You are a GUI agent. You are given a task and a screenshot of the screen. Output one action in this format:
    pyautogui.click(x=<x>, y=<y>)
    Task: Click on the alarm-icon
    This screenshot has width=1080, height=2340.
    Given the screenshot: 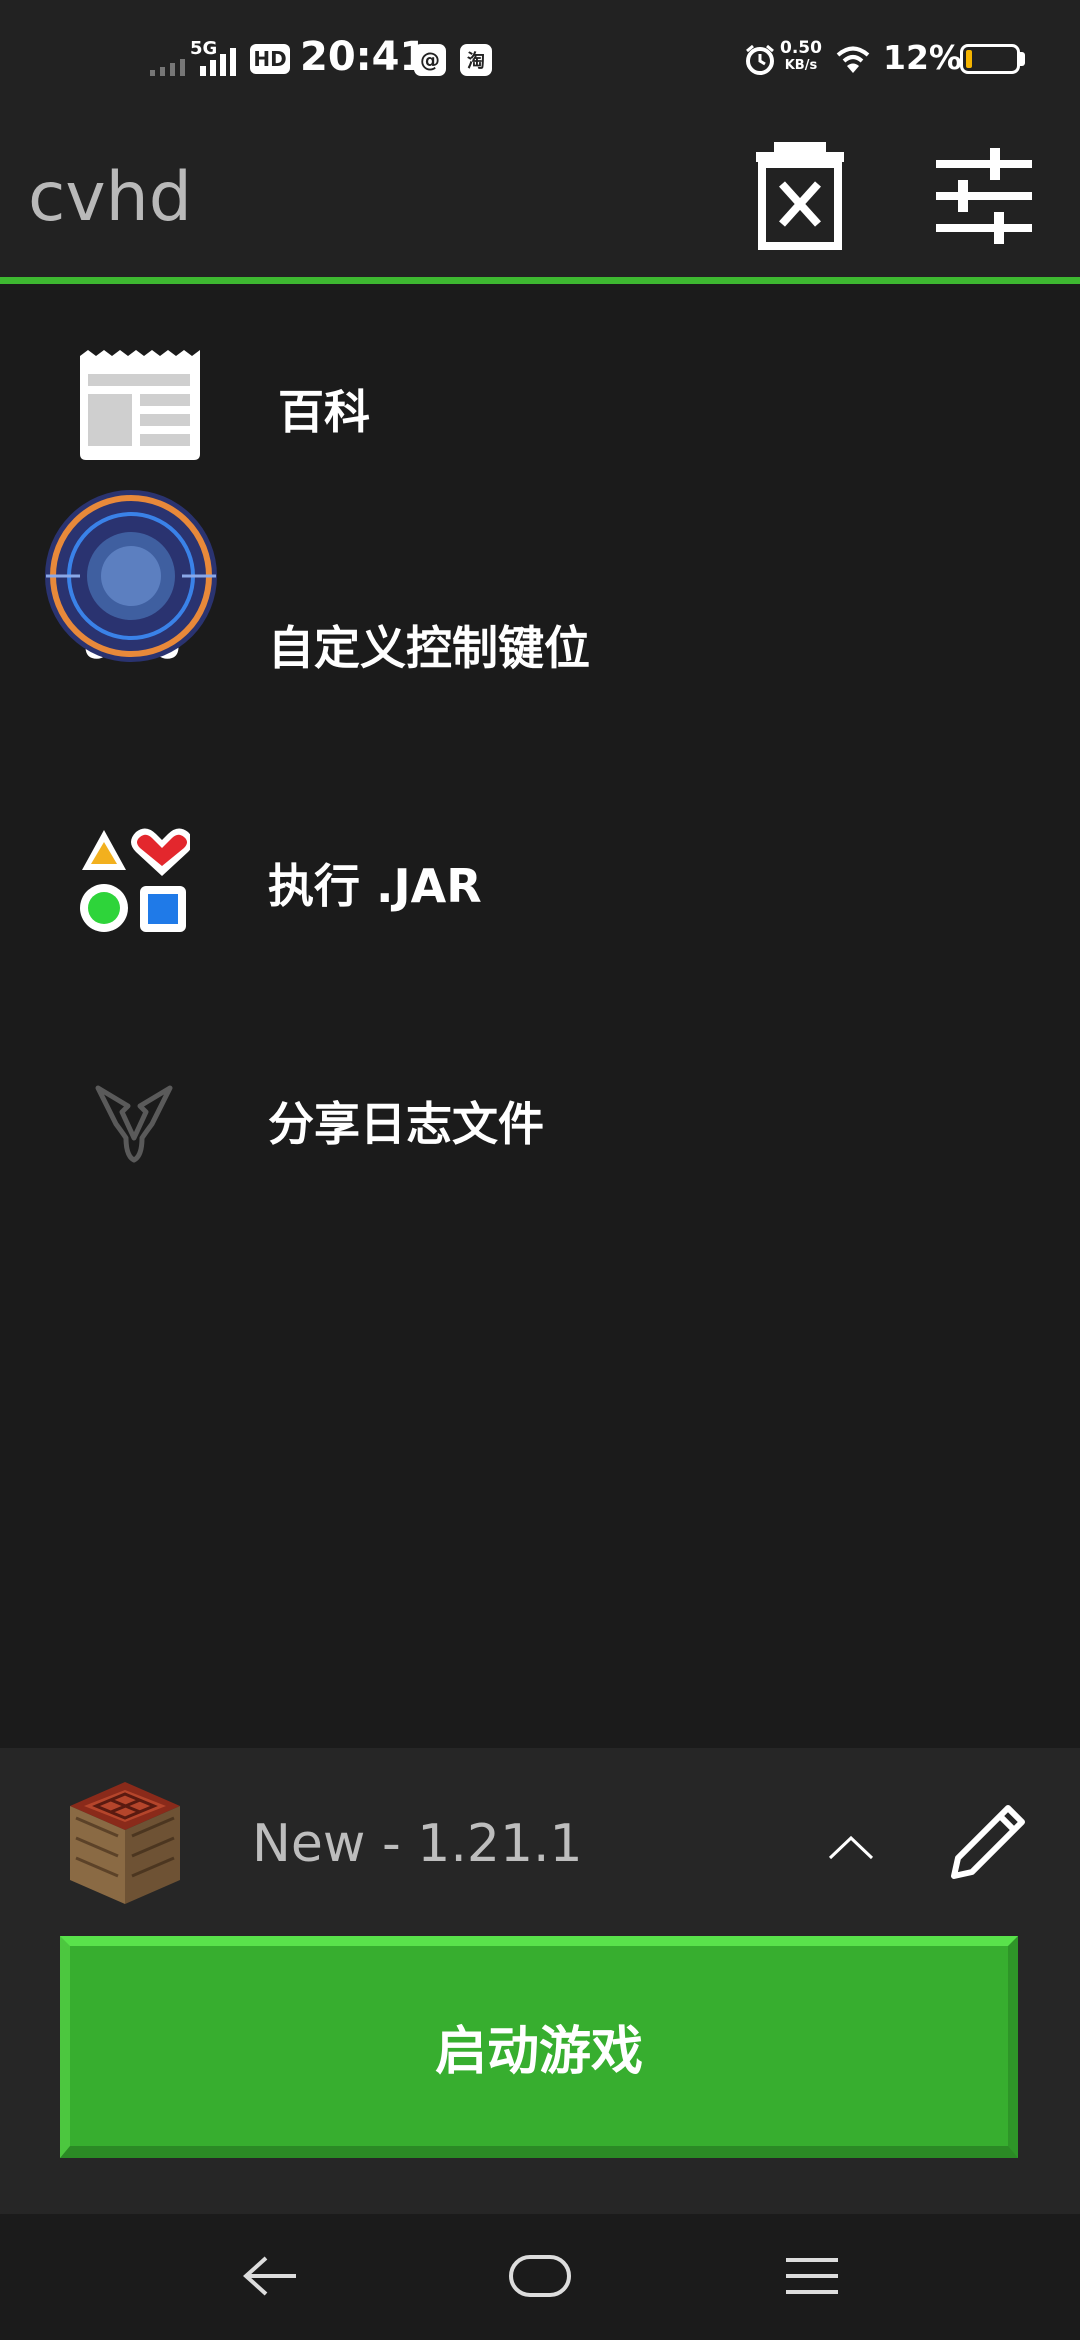 What is the action you would take?
    pyautogui.click(x=760, y=59)
    